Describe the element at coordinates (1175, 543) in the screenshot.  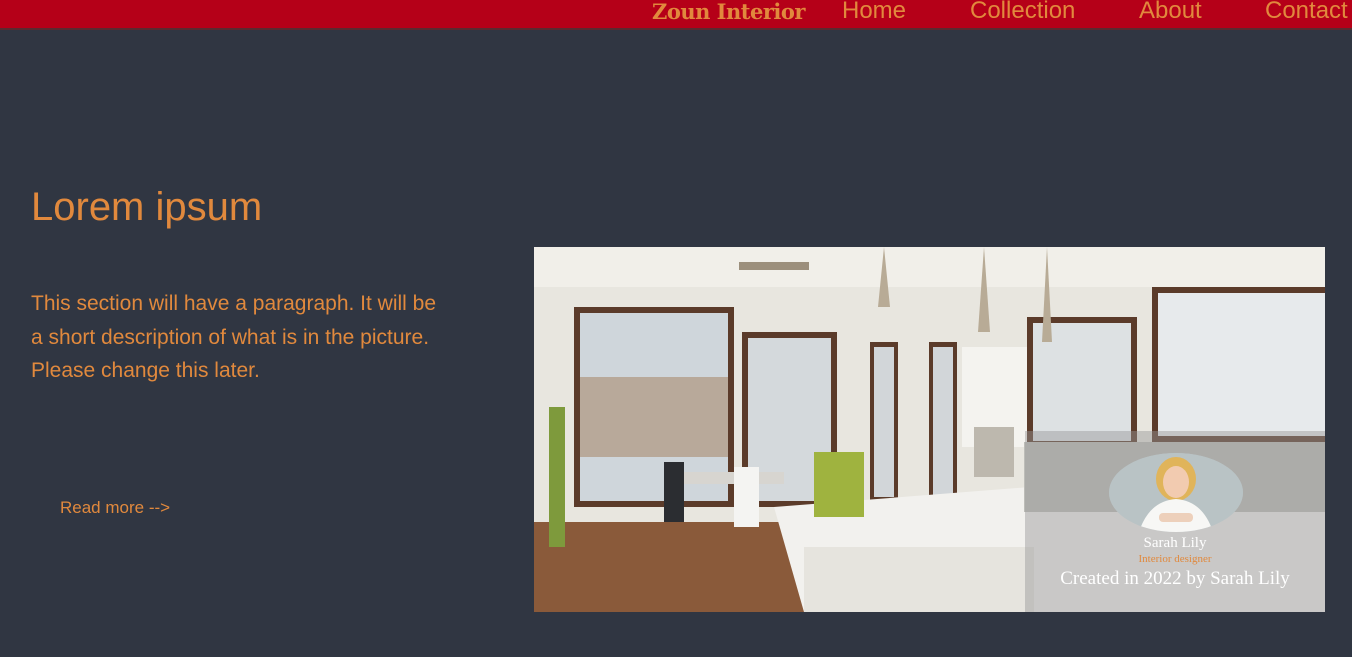
I see `designer-name: Sarah Lily` at that location.